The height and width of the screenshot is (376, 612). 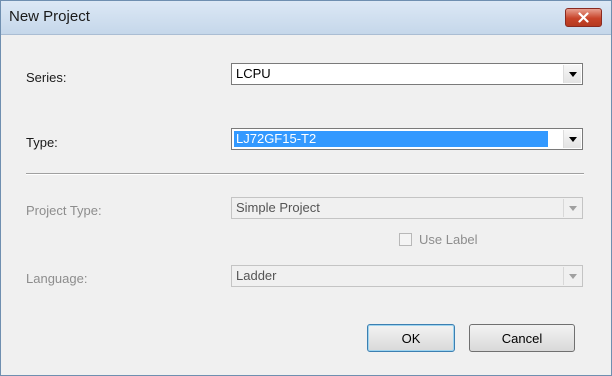 I want to click on close-button, so click(x=583, y=17).